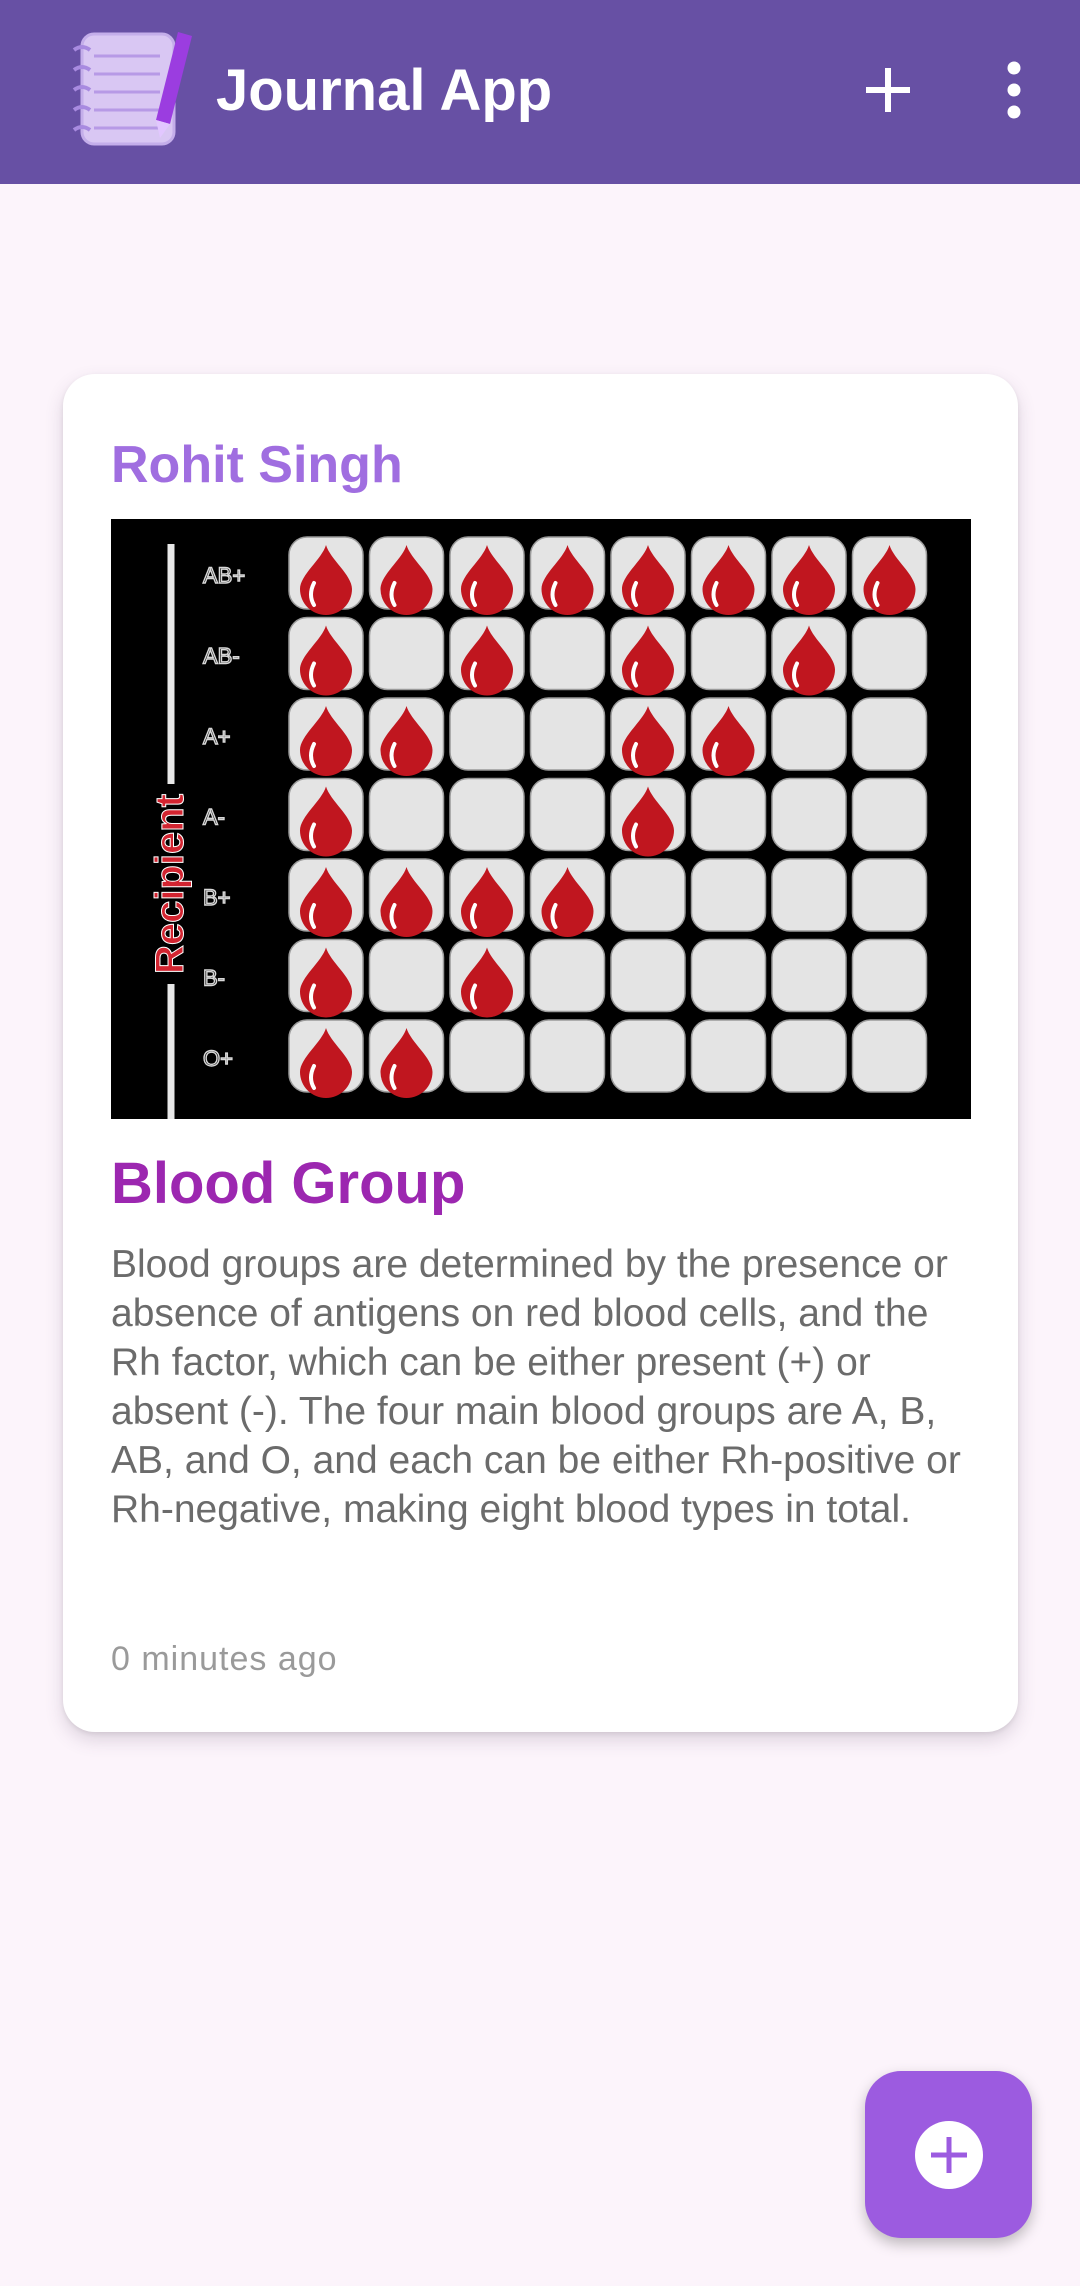 The height and width of the screenshot is (2286, 1080). I want to click on add-circle-icon, so click(949, 2155).